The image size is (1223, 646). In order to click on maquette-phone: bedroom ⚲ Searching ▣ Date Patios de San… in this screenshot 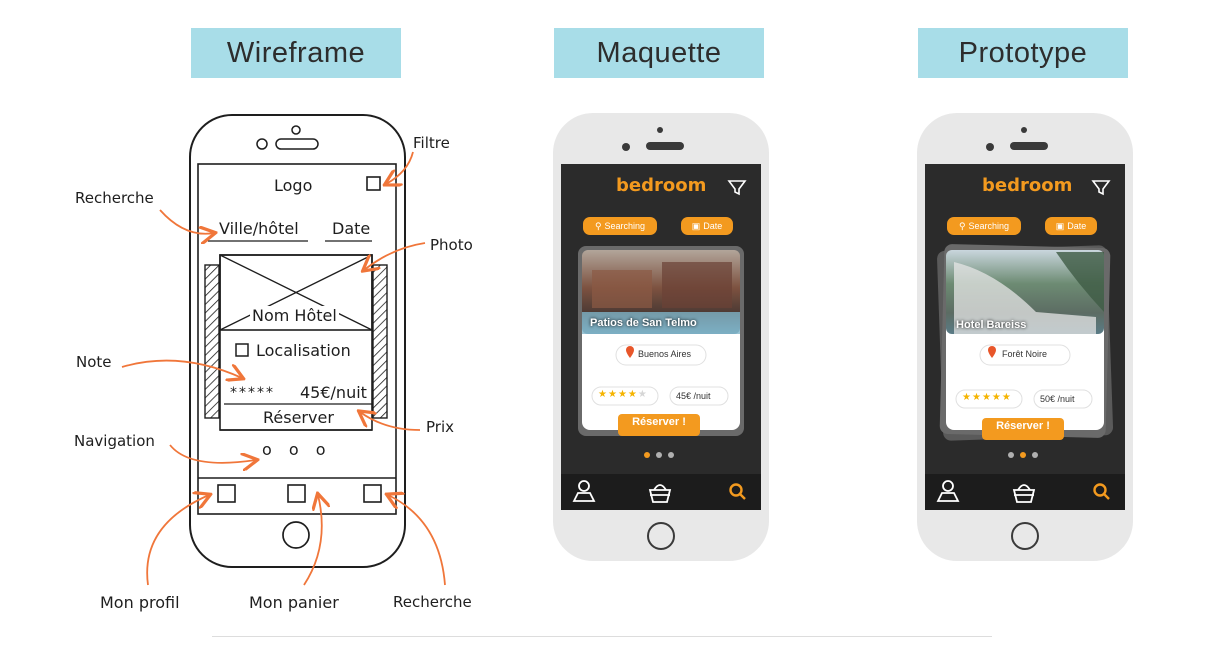, I will do `click(661, 337)`.